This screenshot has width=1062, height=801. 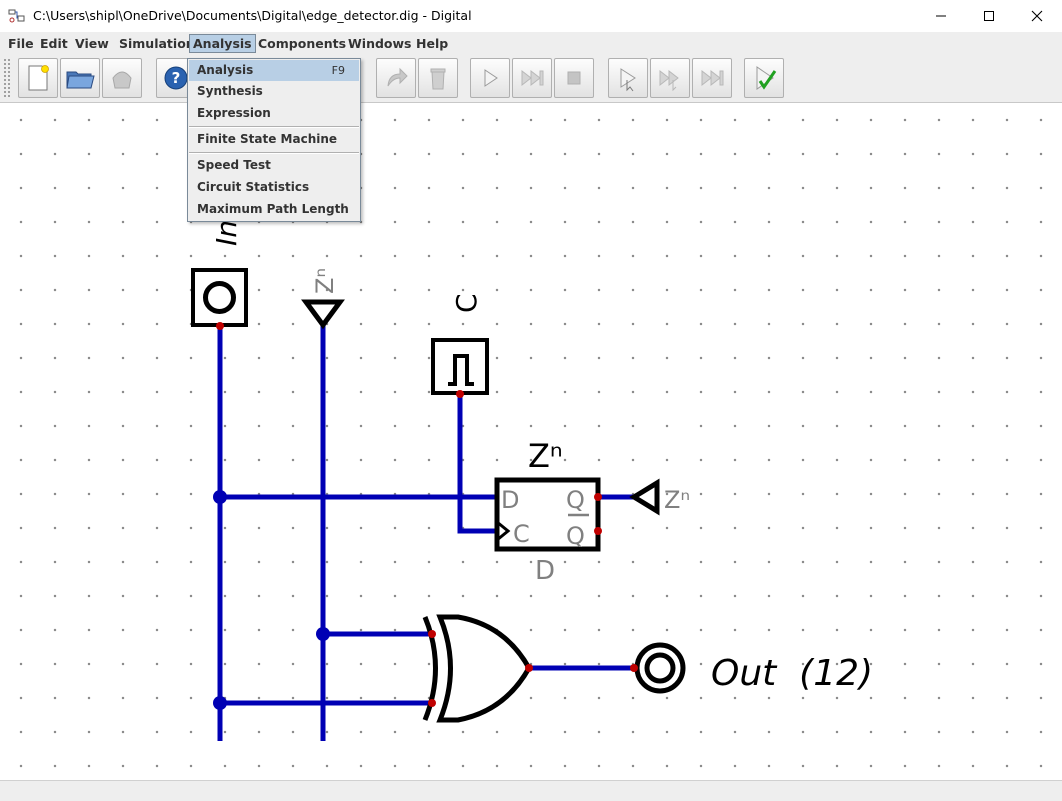 I want to click on open-file-icon, so click(x=80, y=80).